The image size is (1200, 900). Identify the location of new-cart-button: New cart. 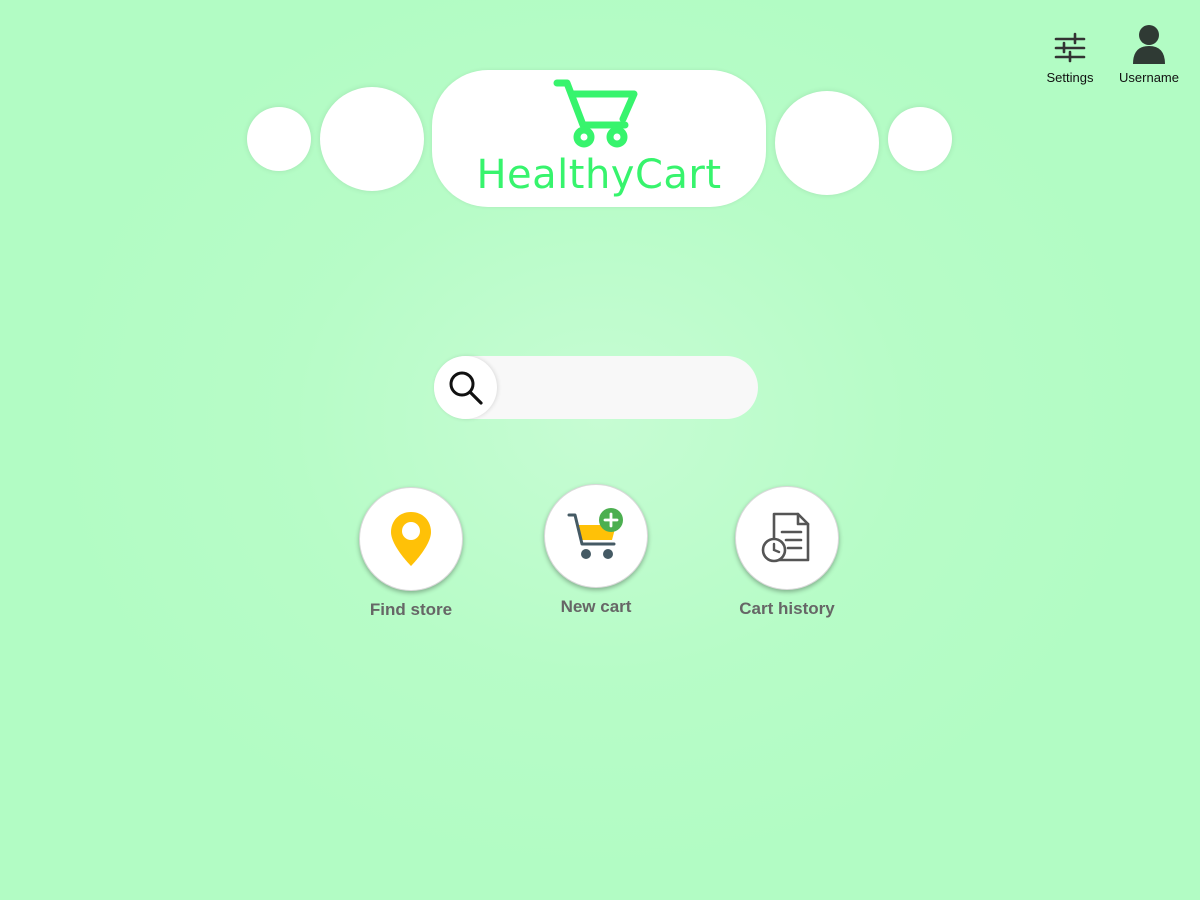
(596, 550).